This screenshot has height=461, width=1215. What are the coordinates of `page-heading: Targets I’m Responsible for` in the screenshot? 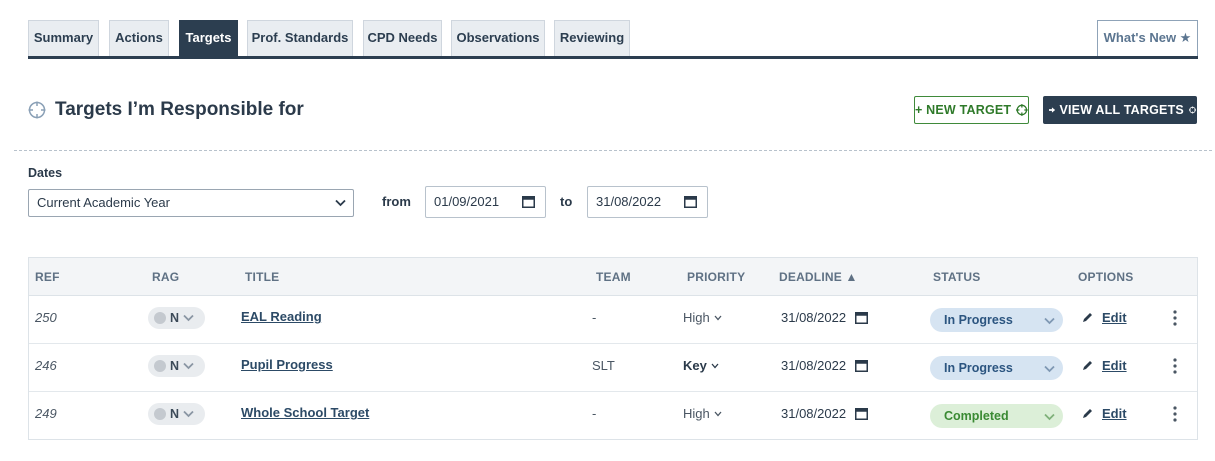 It's located at (166, 110).